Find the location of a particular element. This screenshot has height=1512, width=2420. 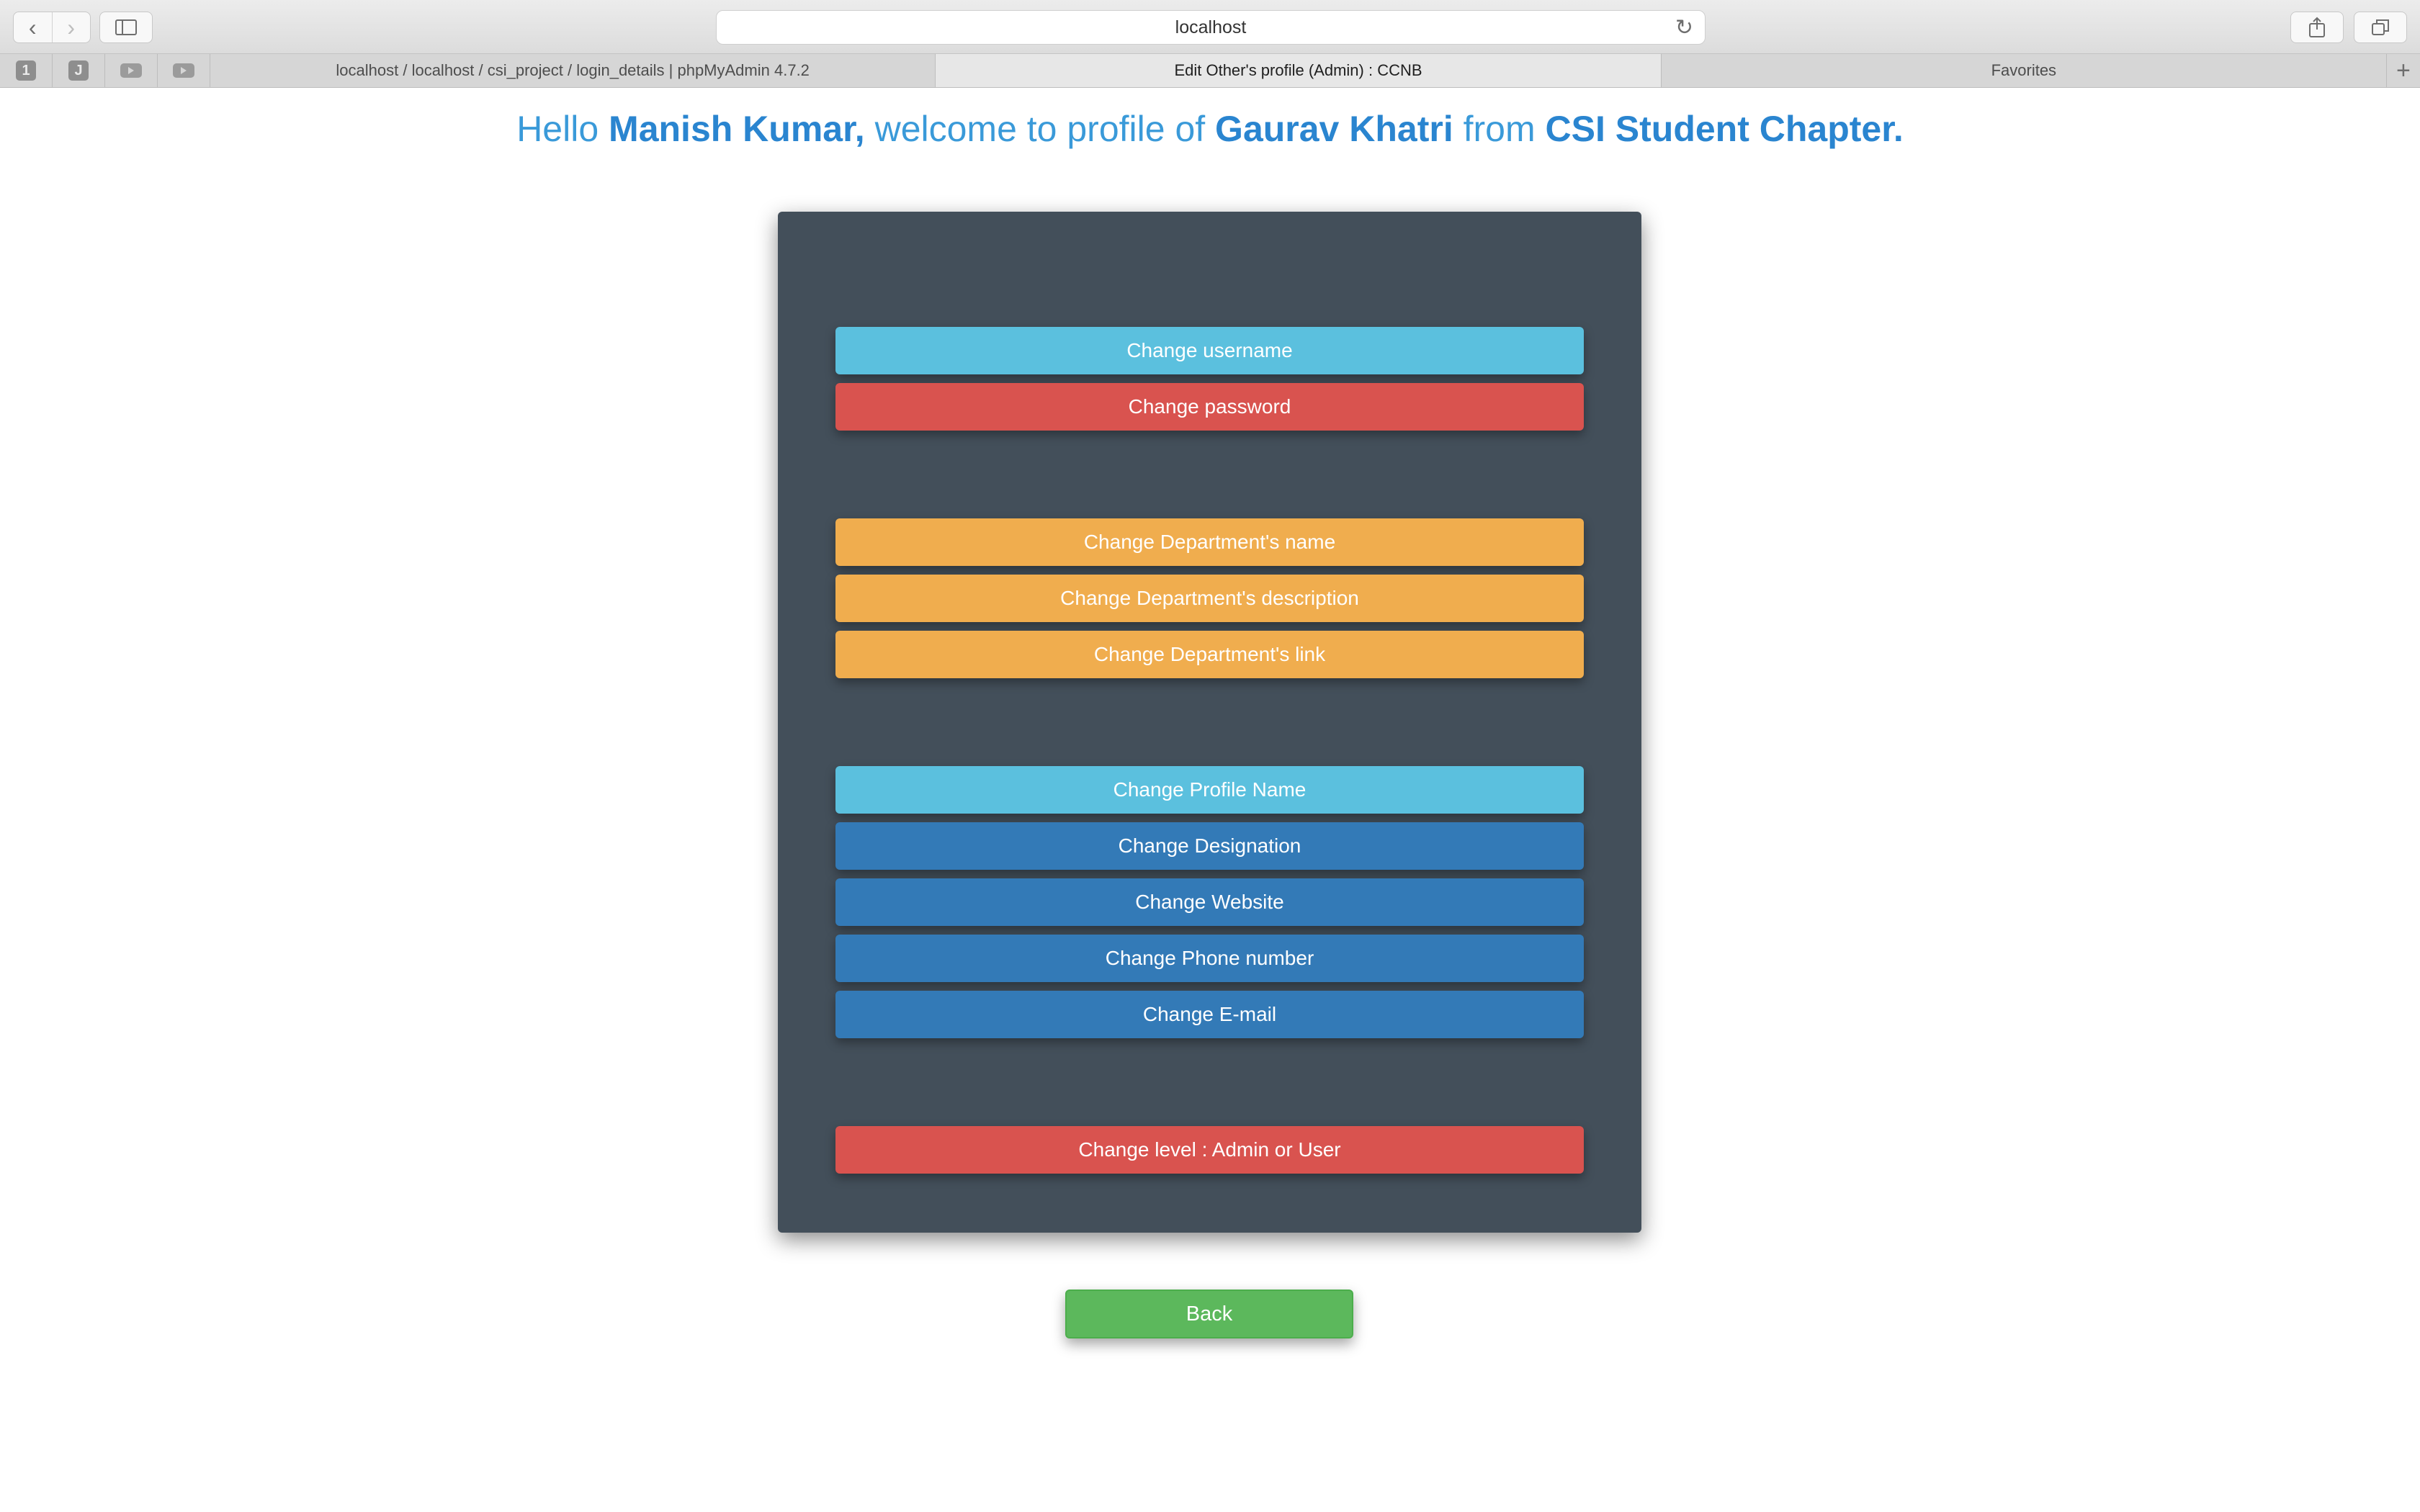

address-text: localhost is located at coordinates (1211, 27).